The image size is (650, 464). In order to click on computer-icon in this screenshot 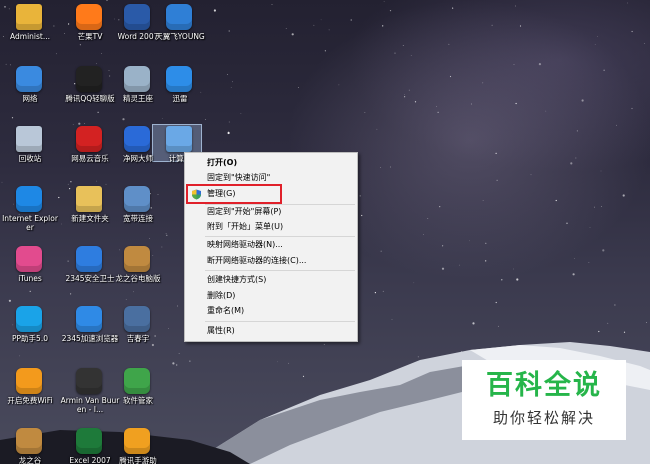, I will do `click(179, 139)`.